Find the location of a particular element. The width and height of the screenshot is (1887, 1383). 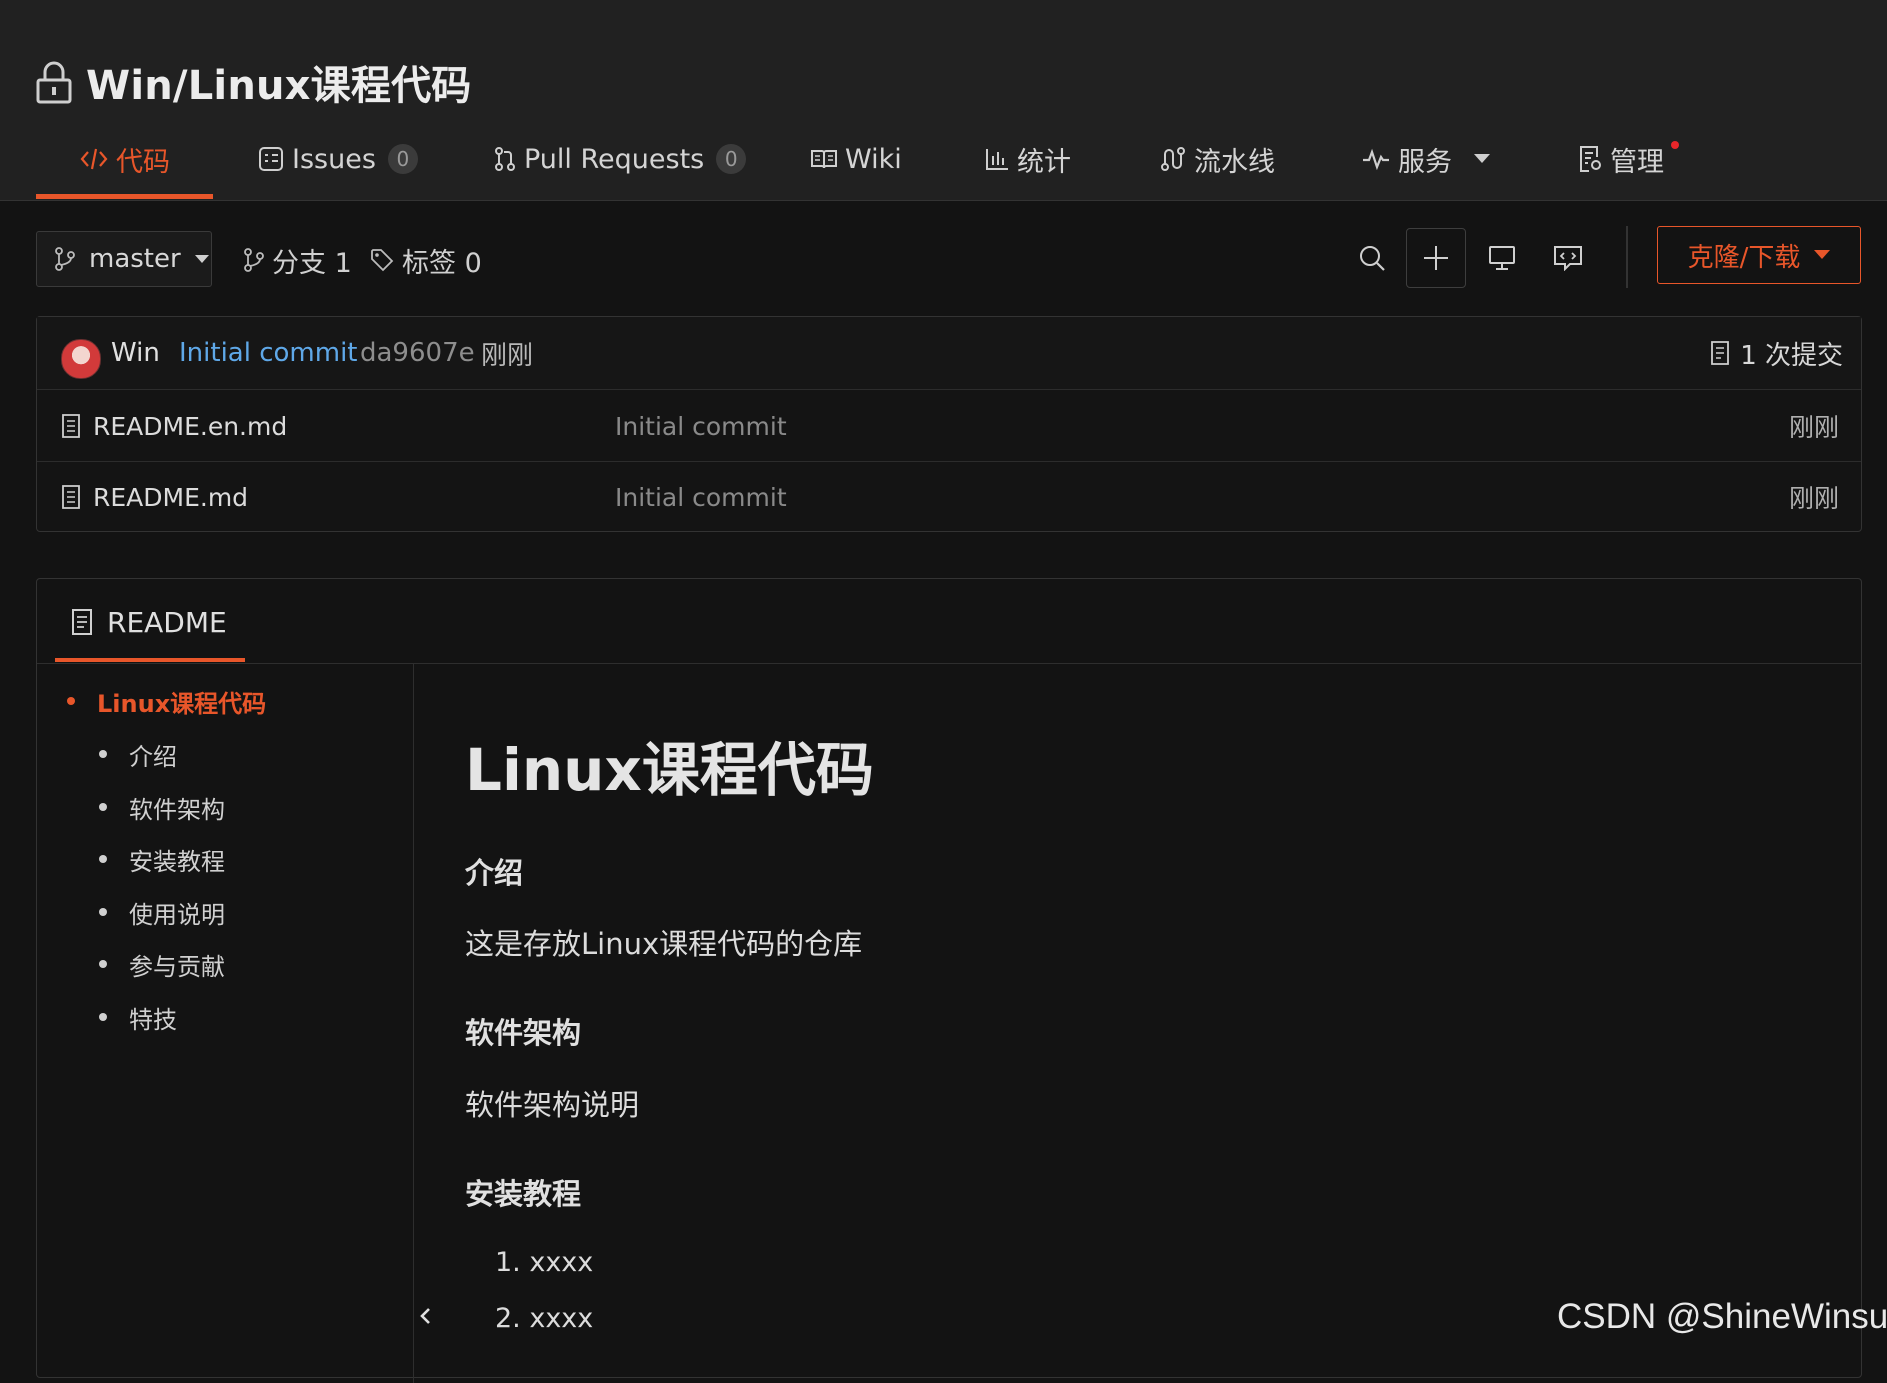

readme-title: Linux课程代码 is located at coordinates (669, 770).